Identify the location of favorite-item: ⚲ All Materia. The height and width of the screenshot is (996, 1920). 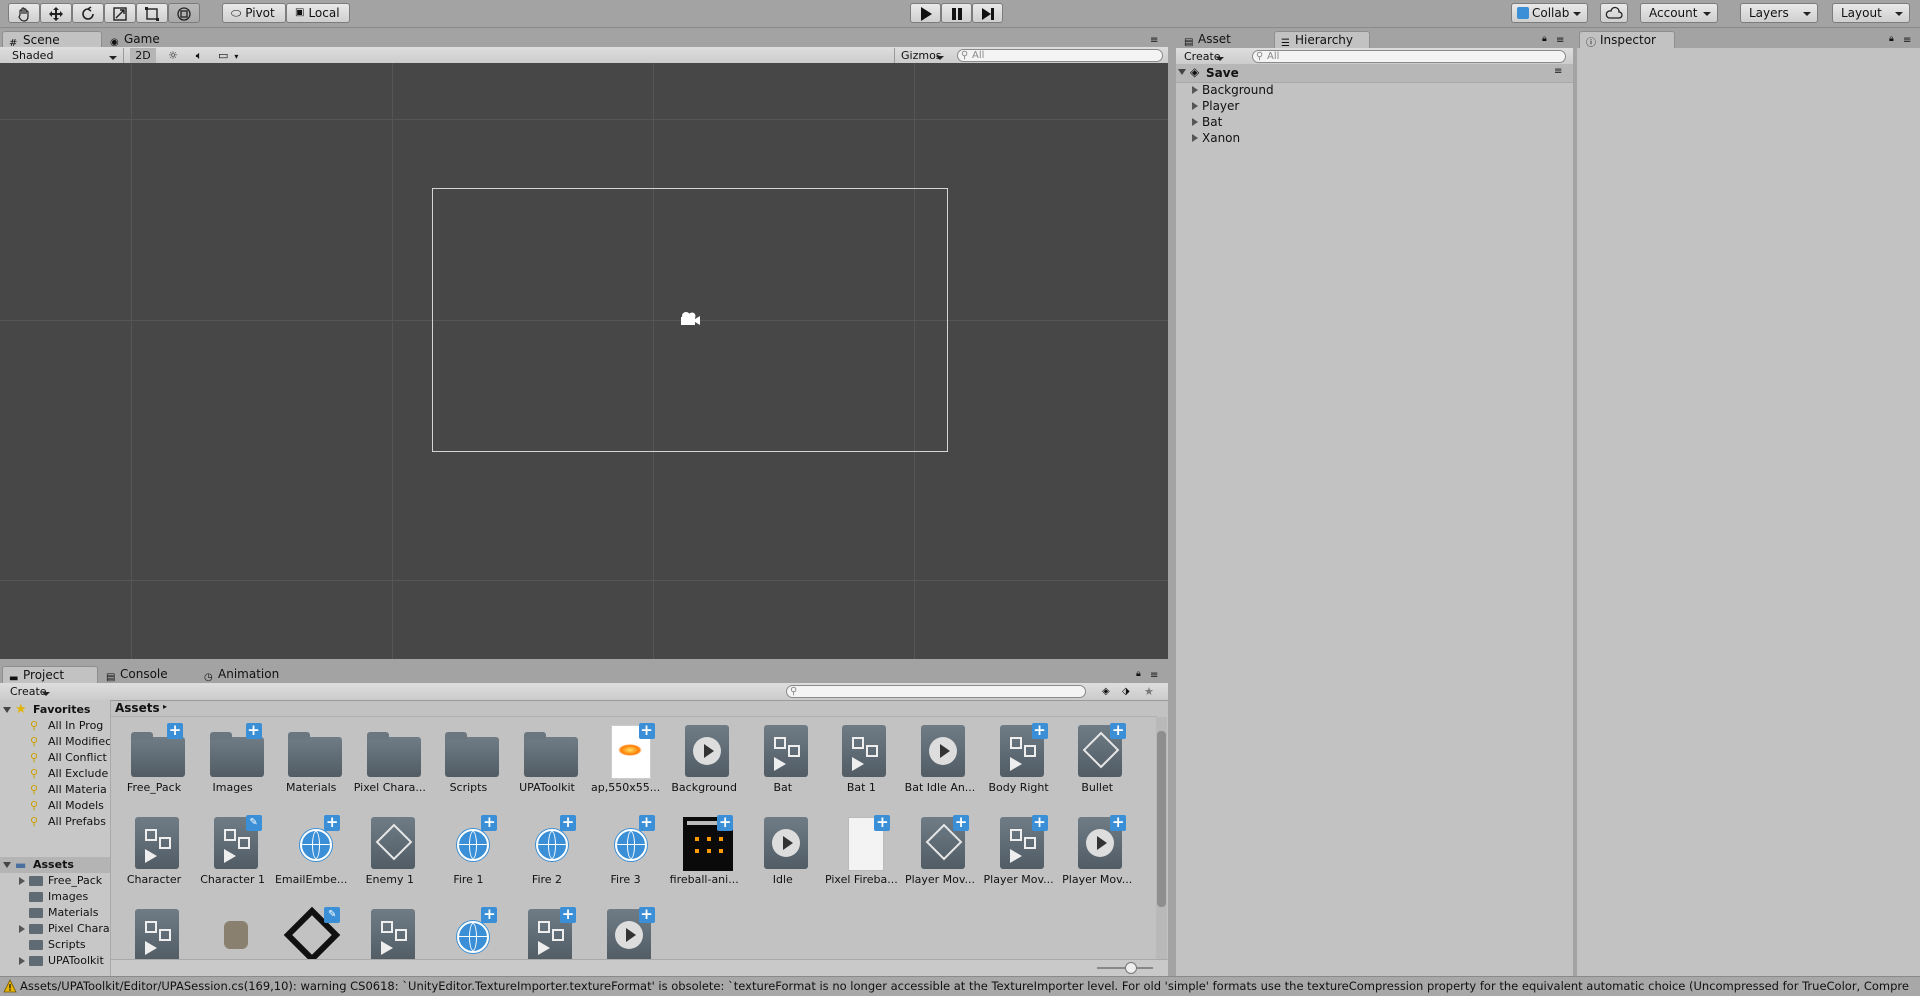
(55, 790).